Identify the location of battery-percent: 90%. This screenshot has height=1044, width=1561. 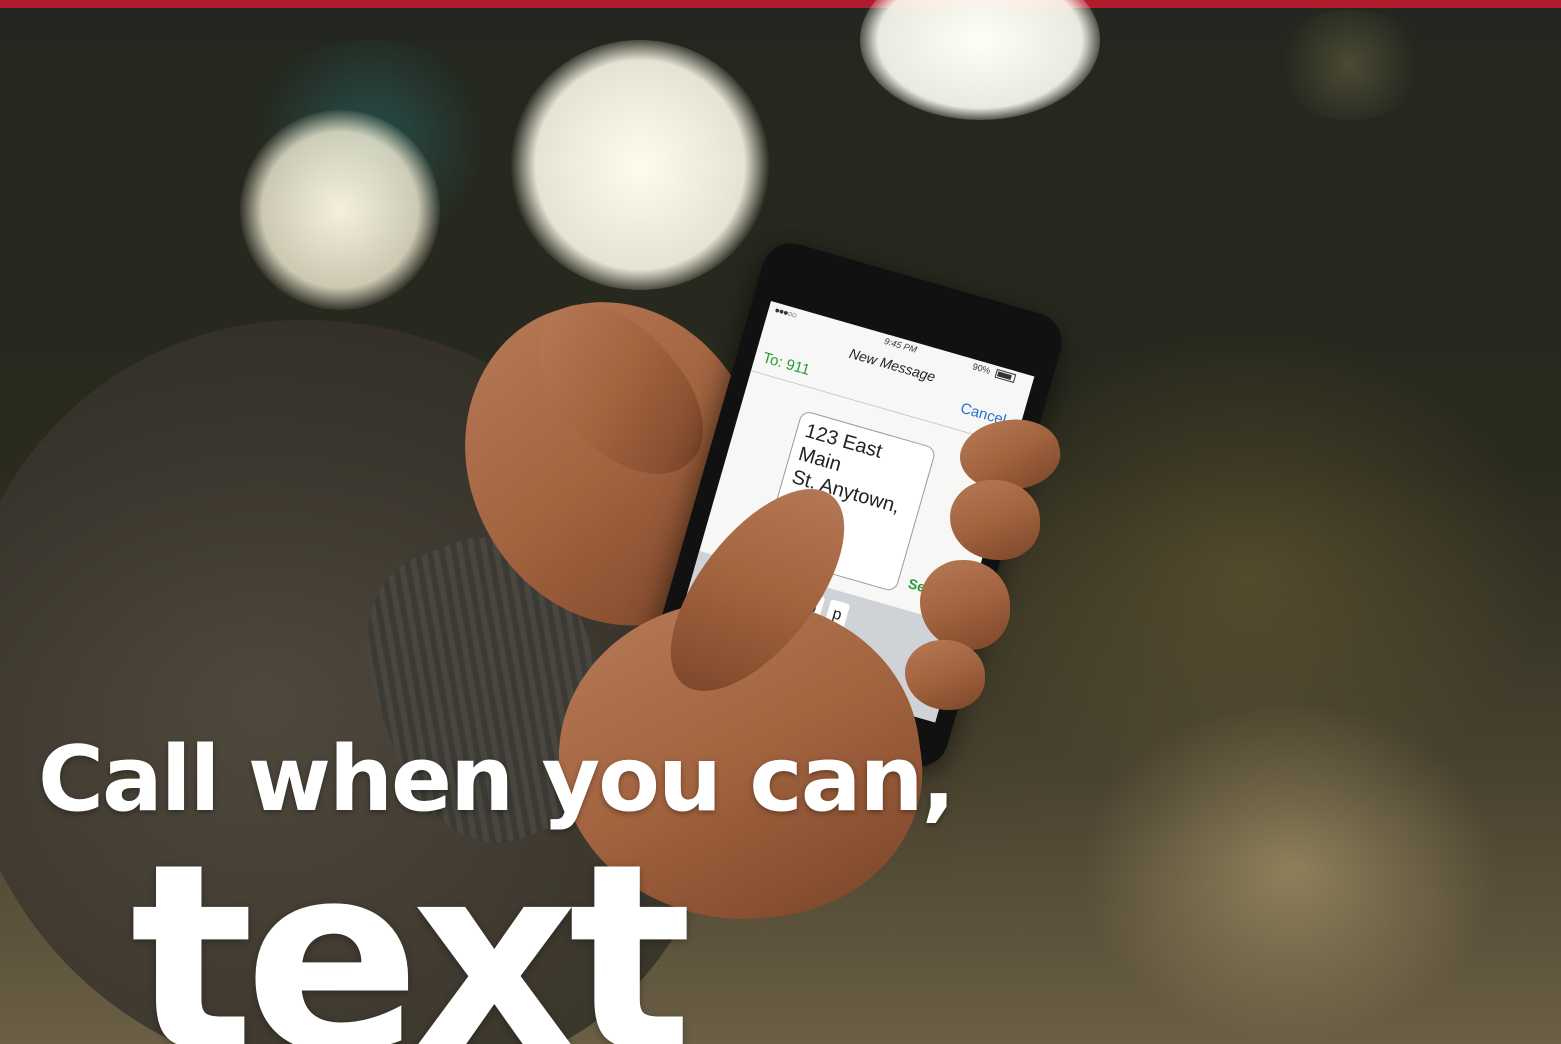
(981, 368).